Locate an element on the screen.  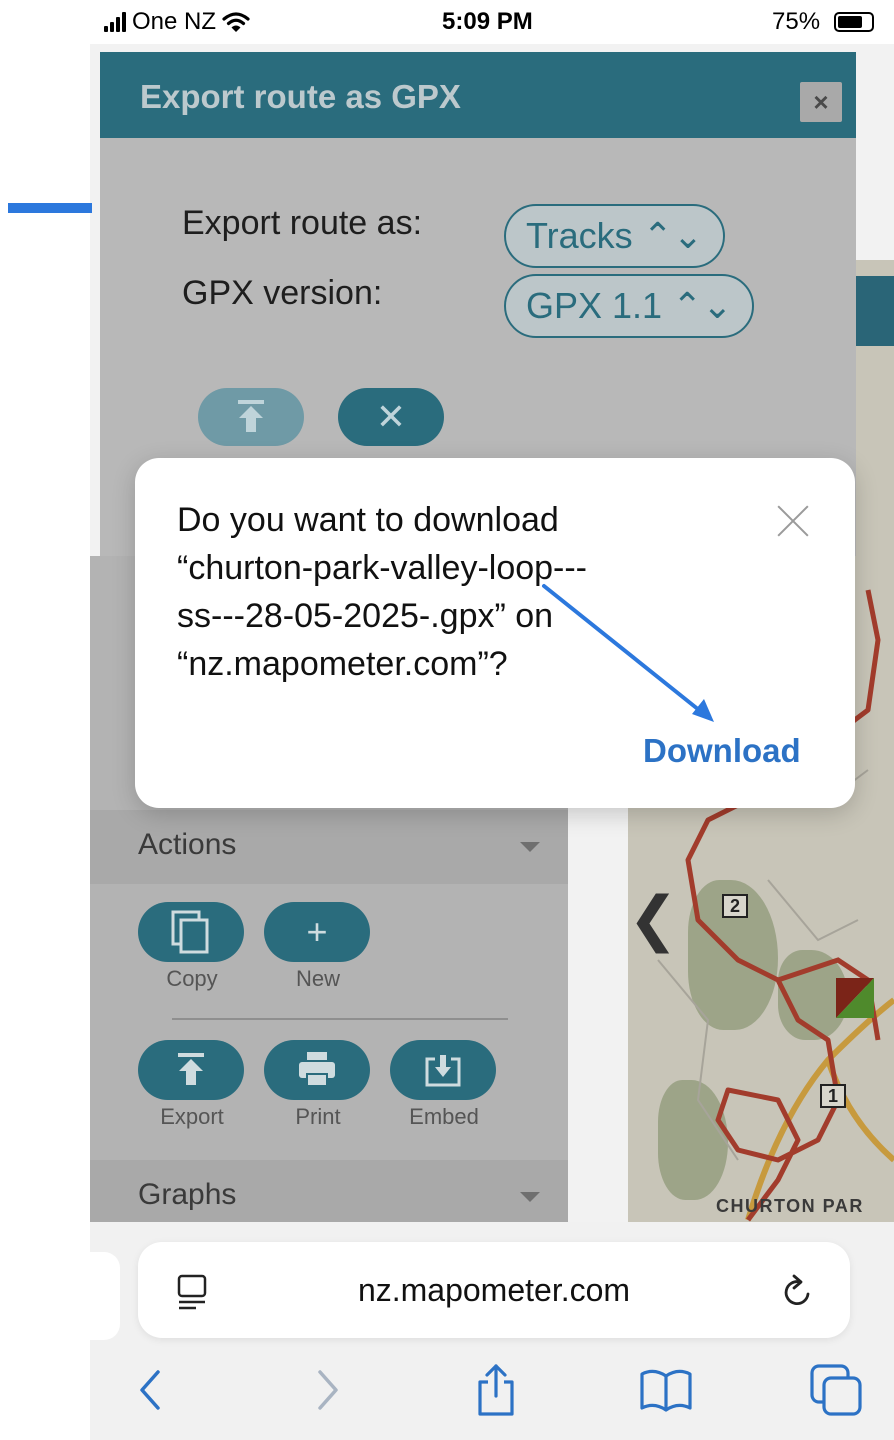
forward-icon is located at coordinates (326, 1390).